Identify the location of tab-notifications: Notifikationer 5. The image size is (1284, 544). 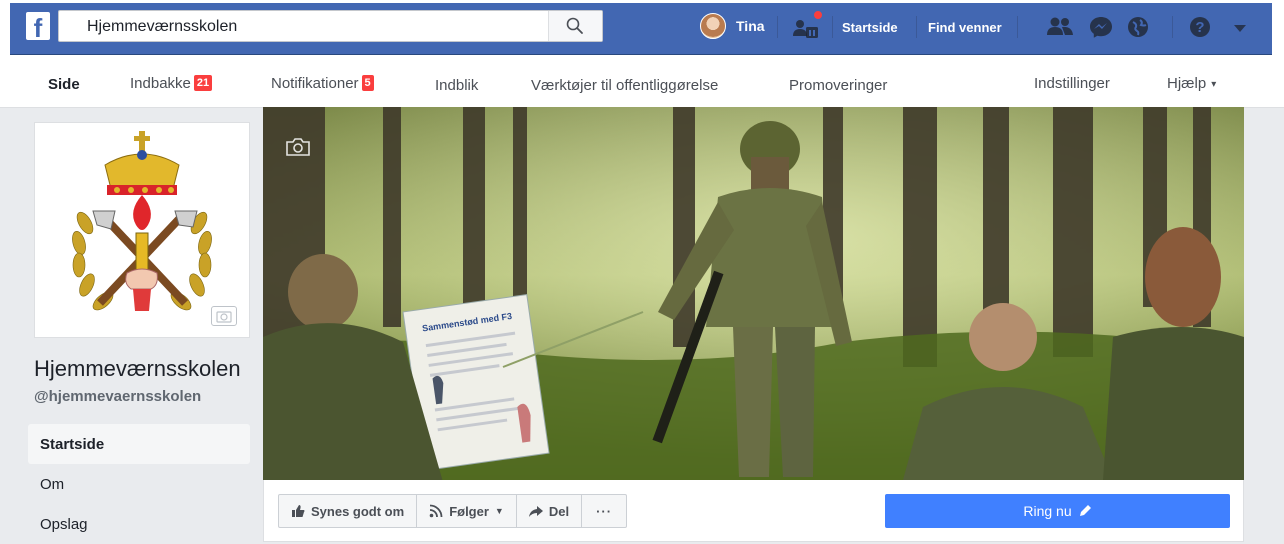
(322, 83).